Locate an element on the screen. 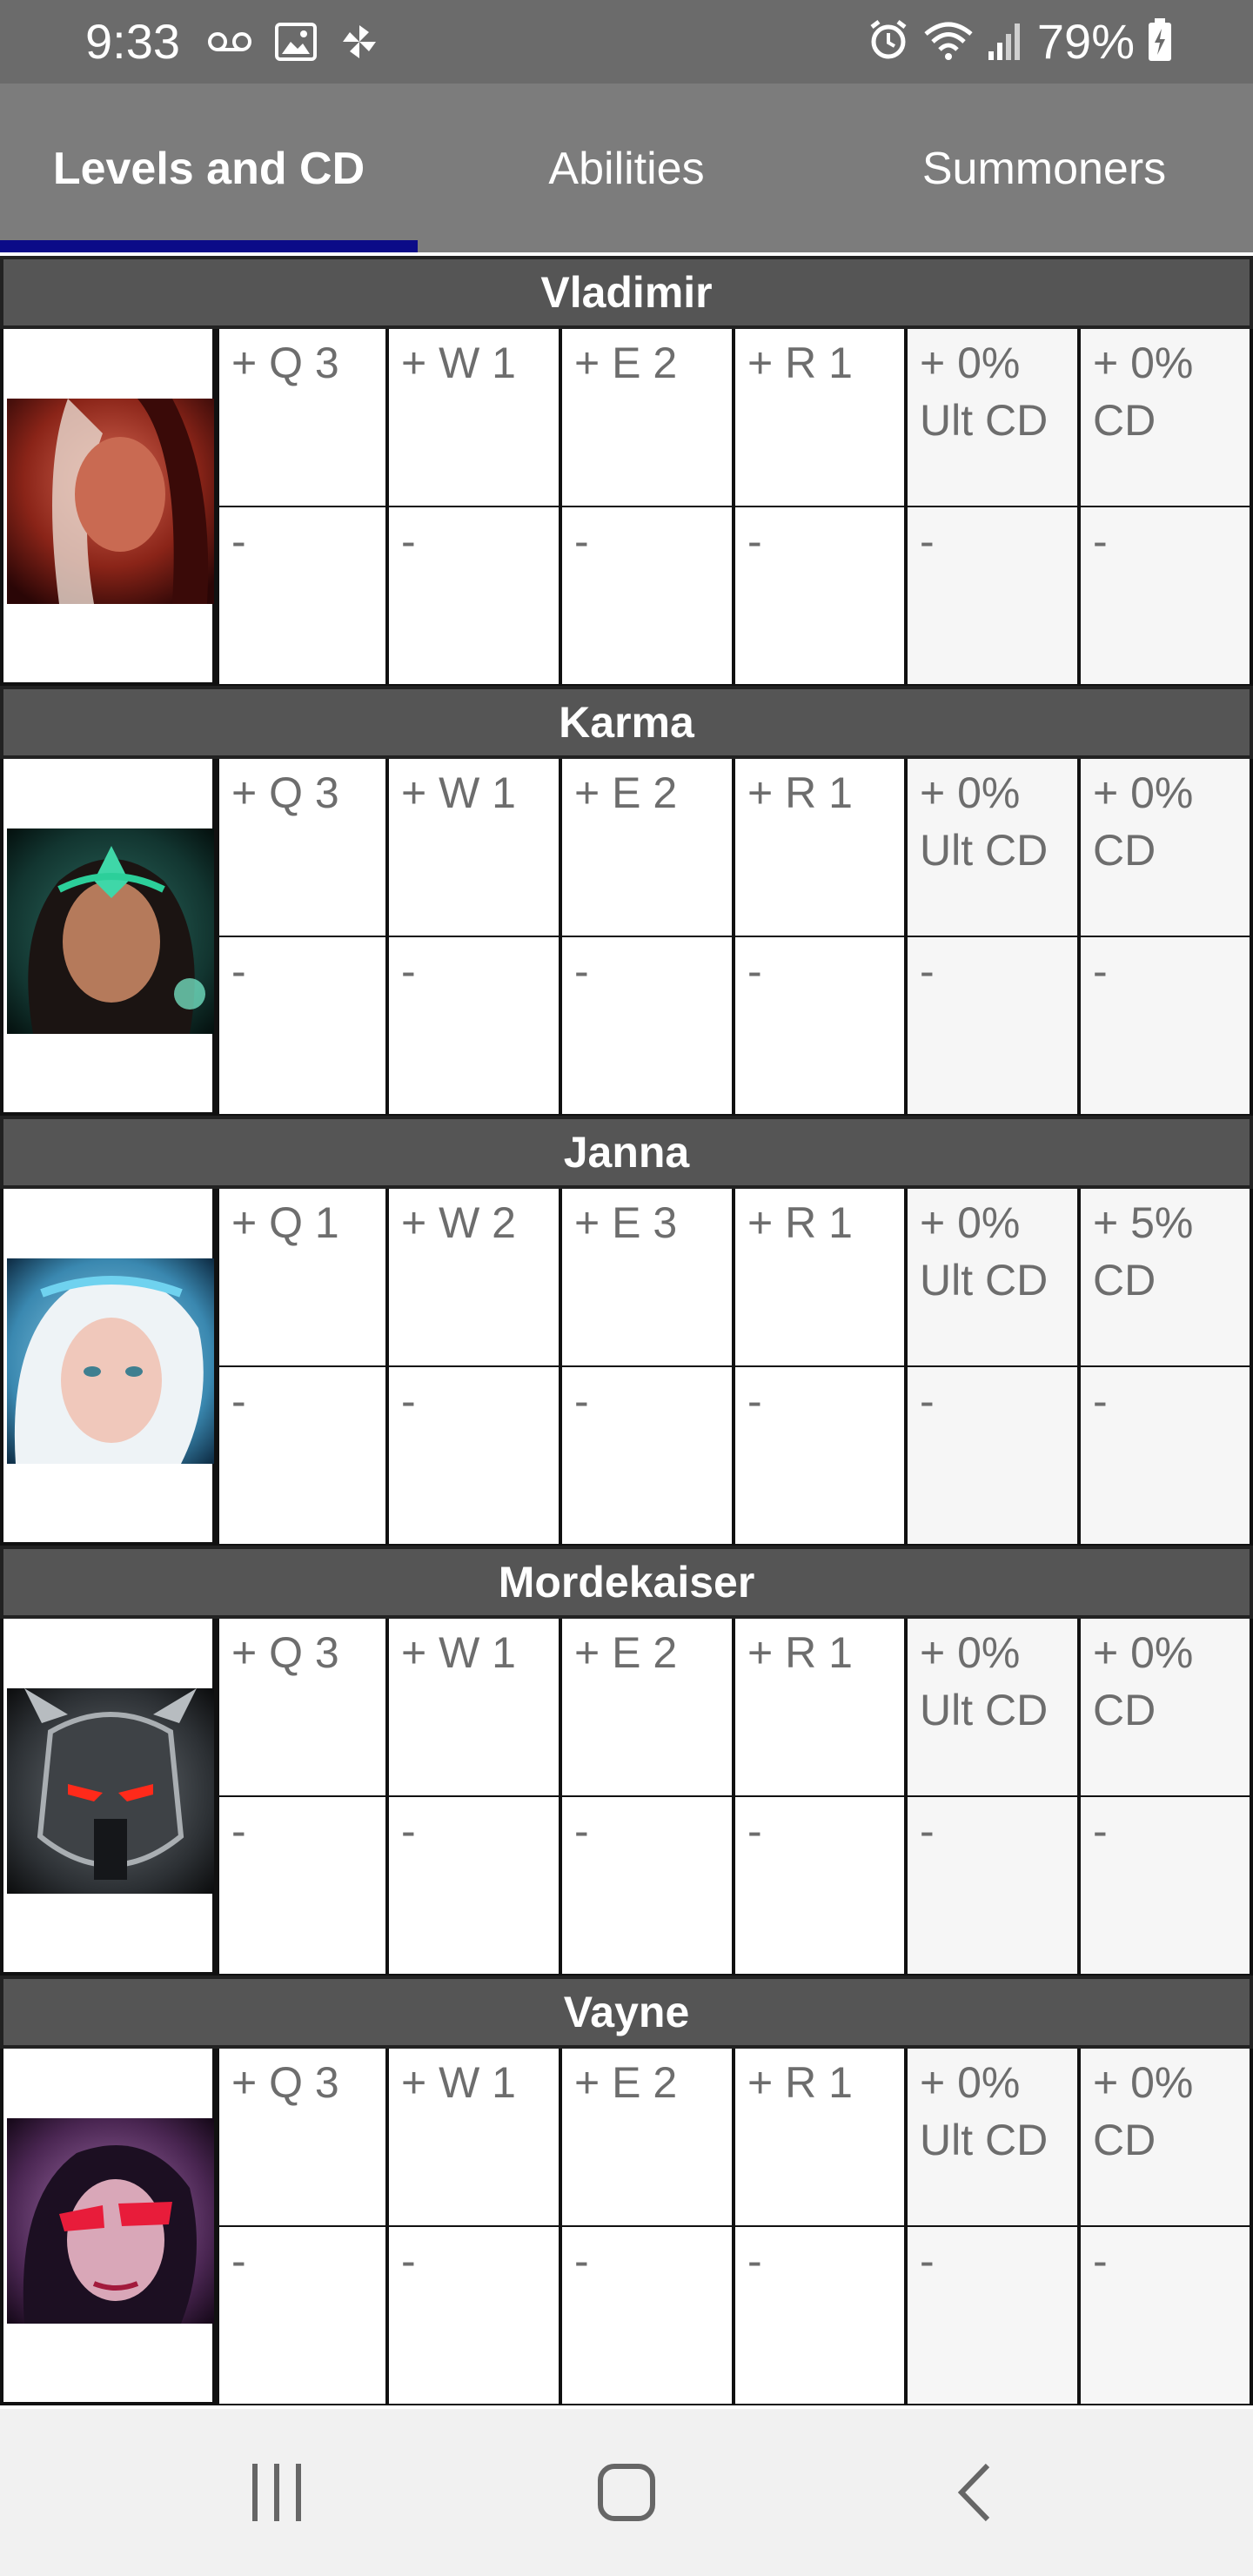  stat-cd: + 5% CD is located at coordinates (1167, 1278).